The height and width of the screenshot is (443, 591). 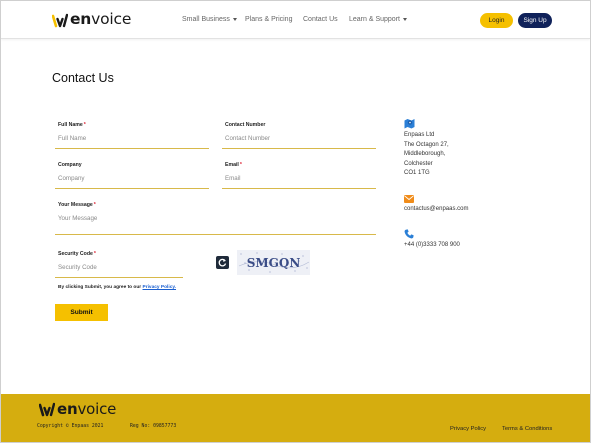 I want to click on nav-plans-pricing-label: Plans & Pricing, so click(x=269, y=19).